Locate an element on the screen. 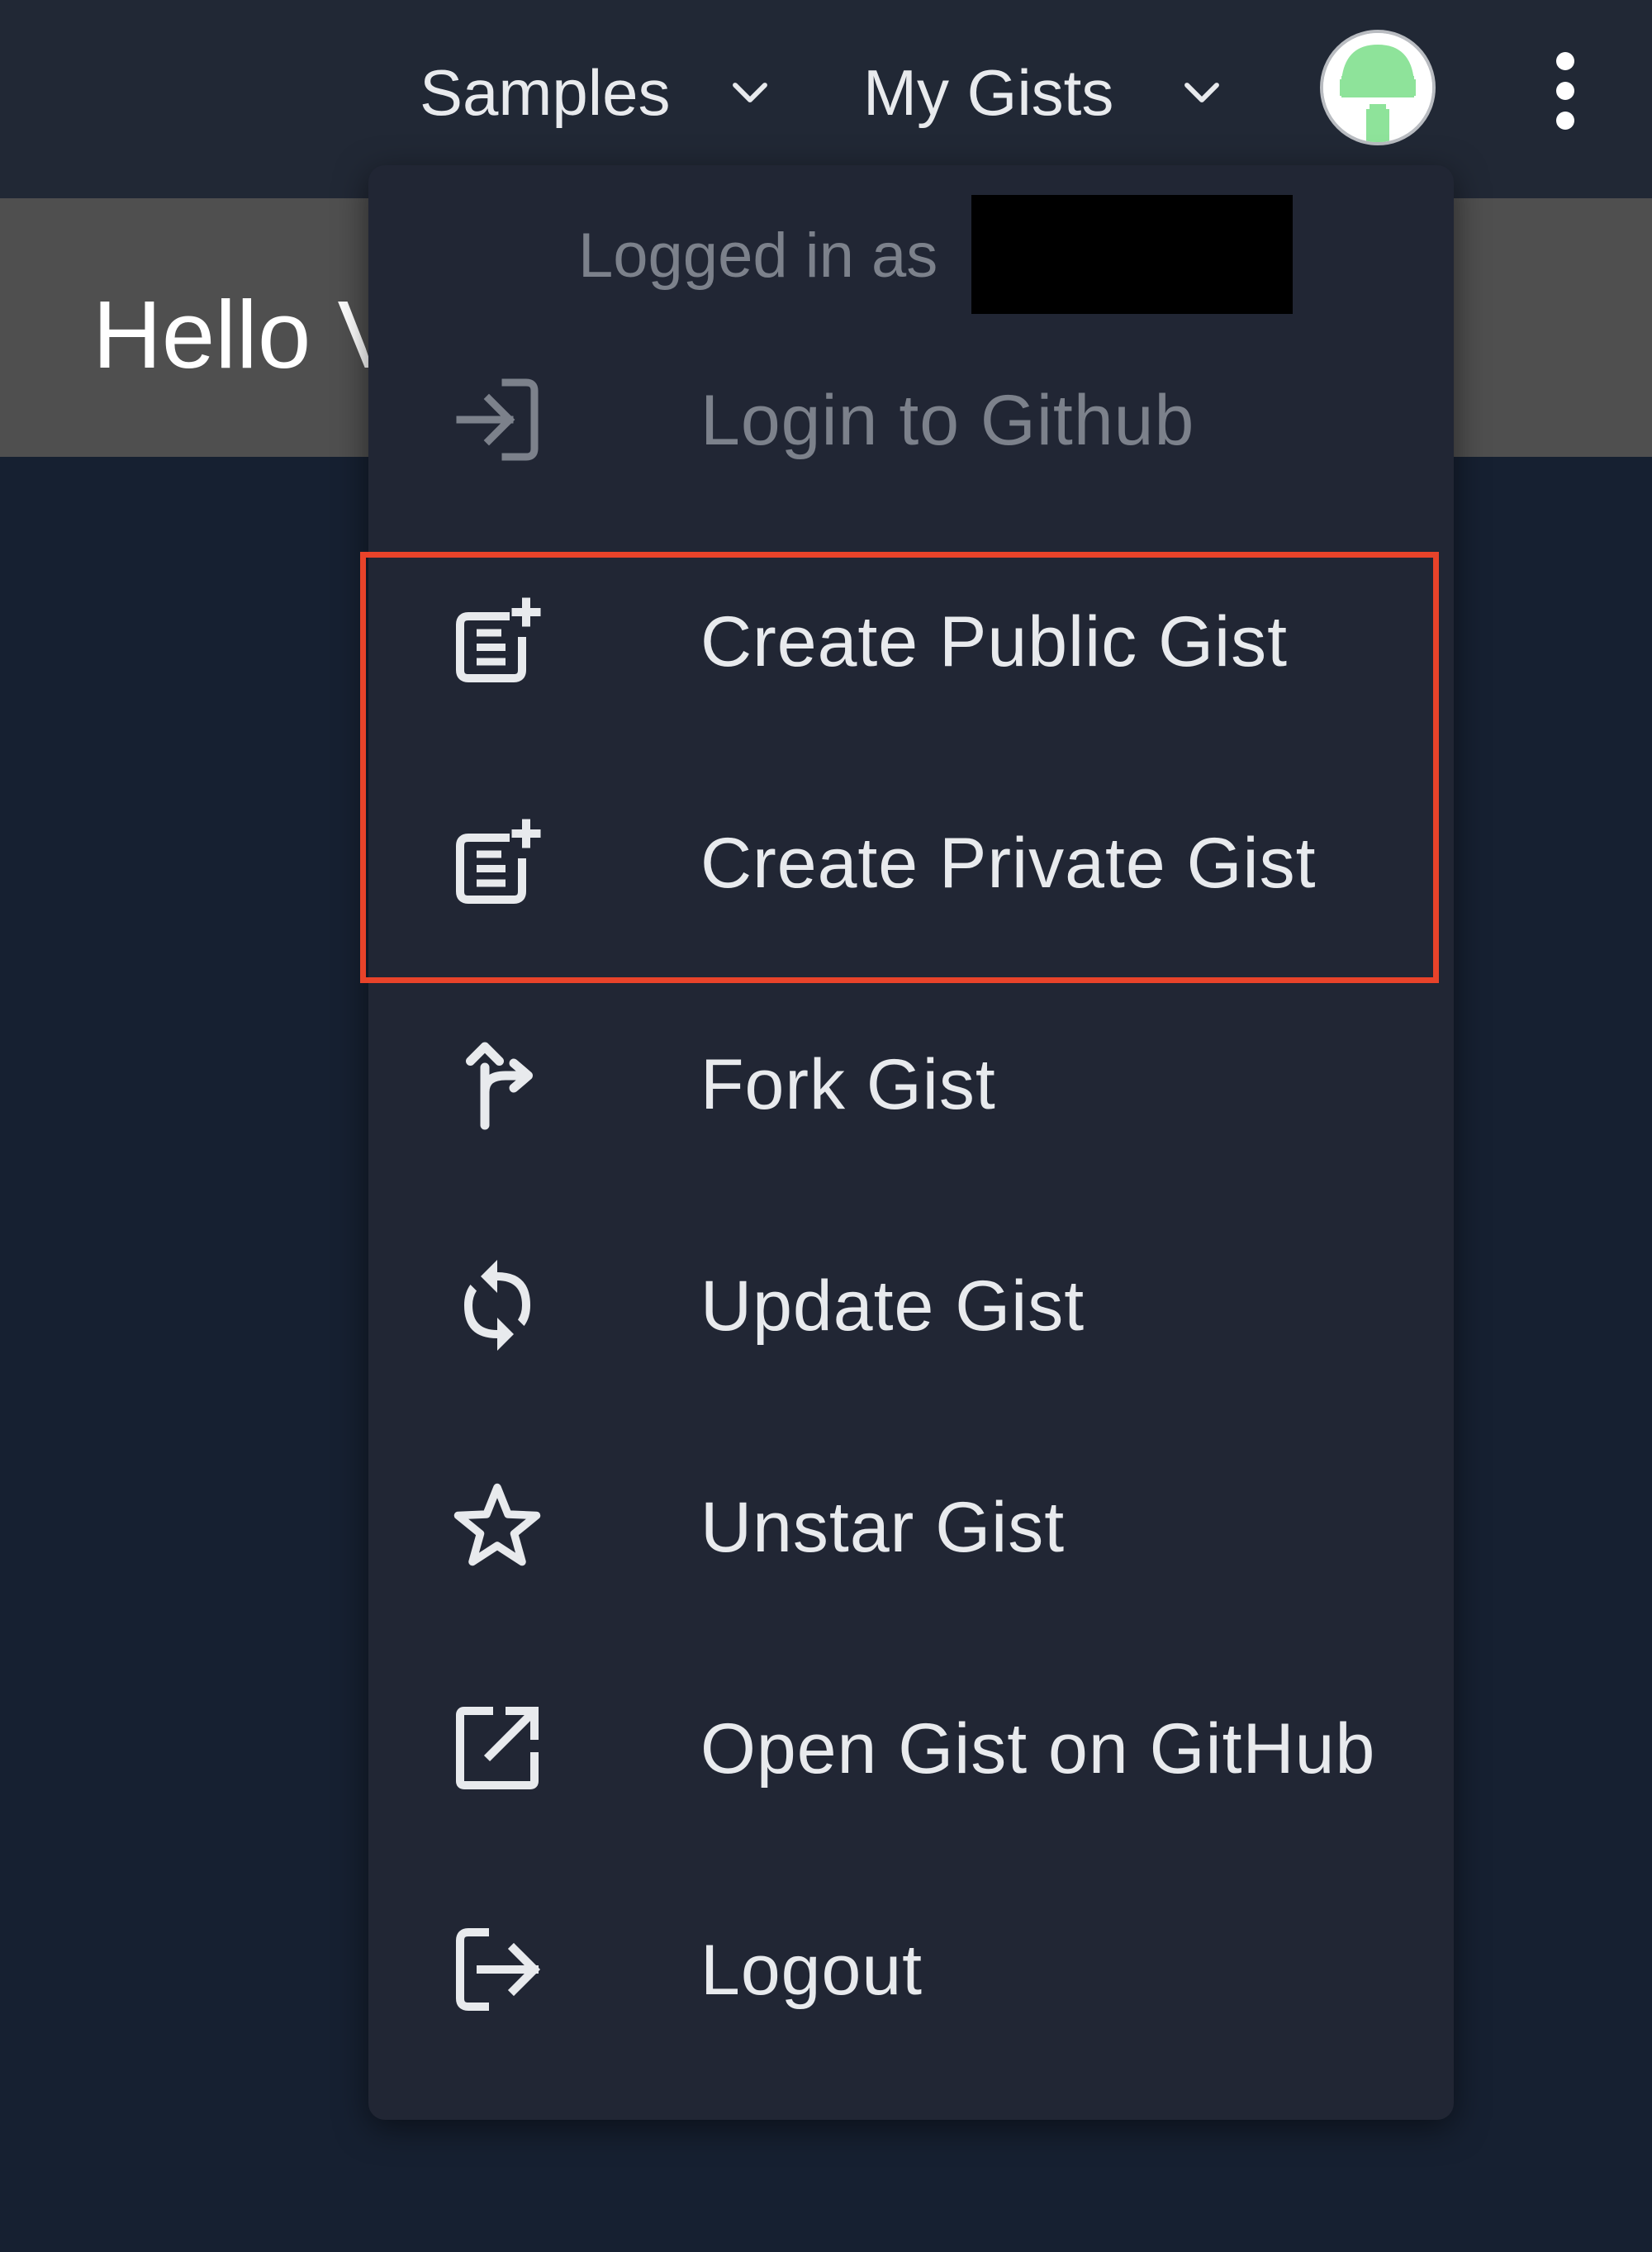 This screenshot has width=1652, height=2252. menu-item-login: Login to Github is located at coordinates (911, 419).